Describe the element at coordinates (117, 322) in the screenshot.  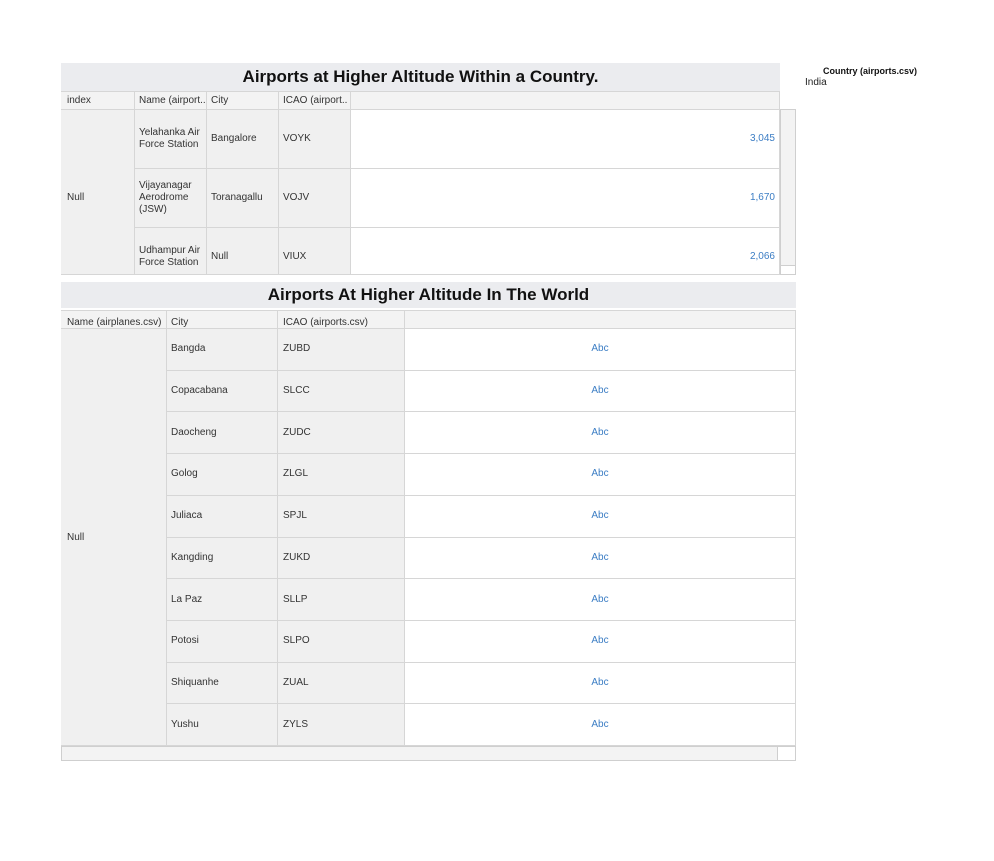
I see `table2-header-name: Name (airplanes.csv)` at that location.